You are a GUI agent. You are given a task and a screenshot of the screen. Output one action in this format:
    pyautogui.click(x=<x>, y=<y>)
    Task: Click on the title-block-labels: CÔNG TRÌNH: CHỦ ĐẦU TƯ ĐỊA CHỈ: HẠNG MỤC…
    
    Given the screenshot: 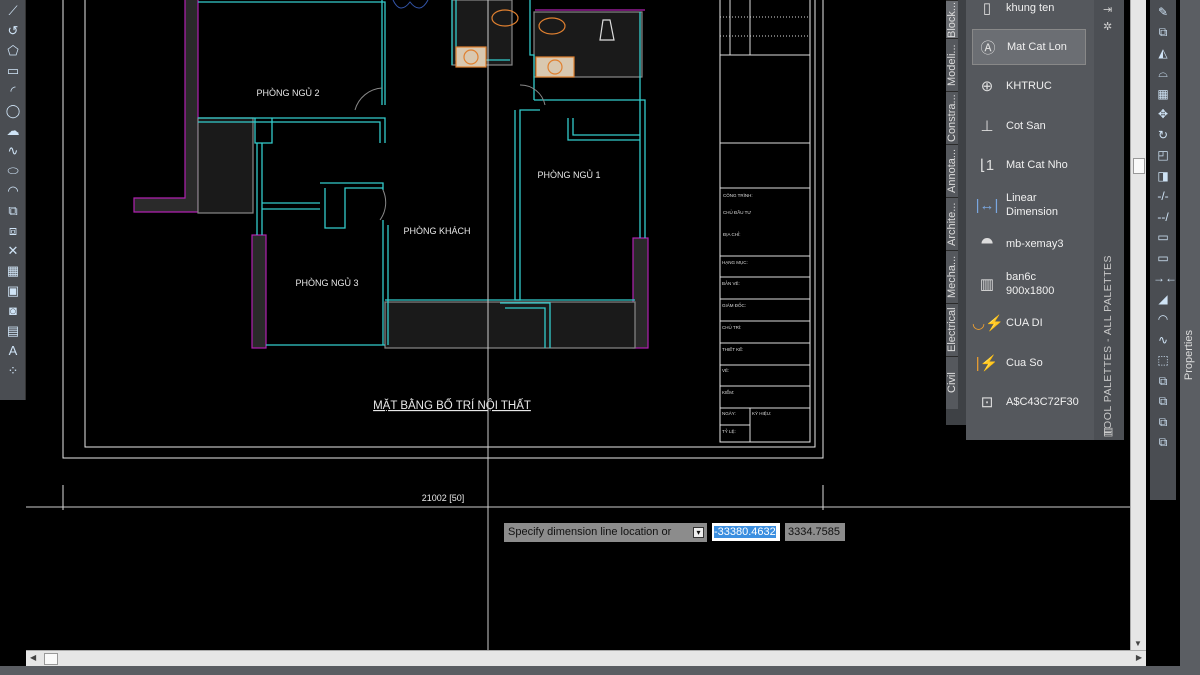 What is the action you would take?
    pyautogui.click(x=746, y=313)
    